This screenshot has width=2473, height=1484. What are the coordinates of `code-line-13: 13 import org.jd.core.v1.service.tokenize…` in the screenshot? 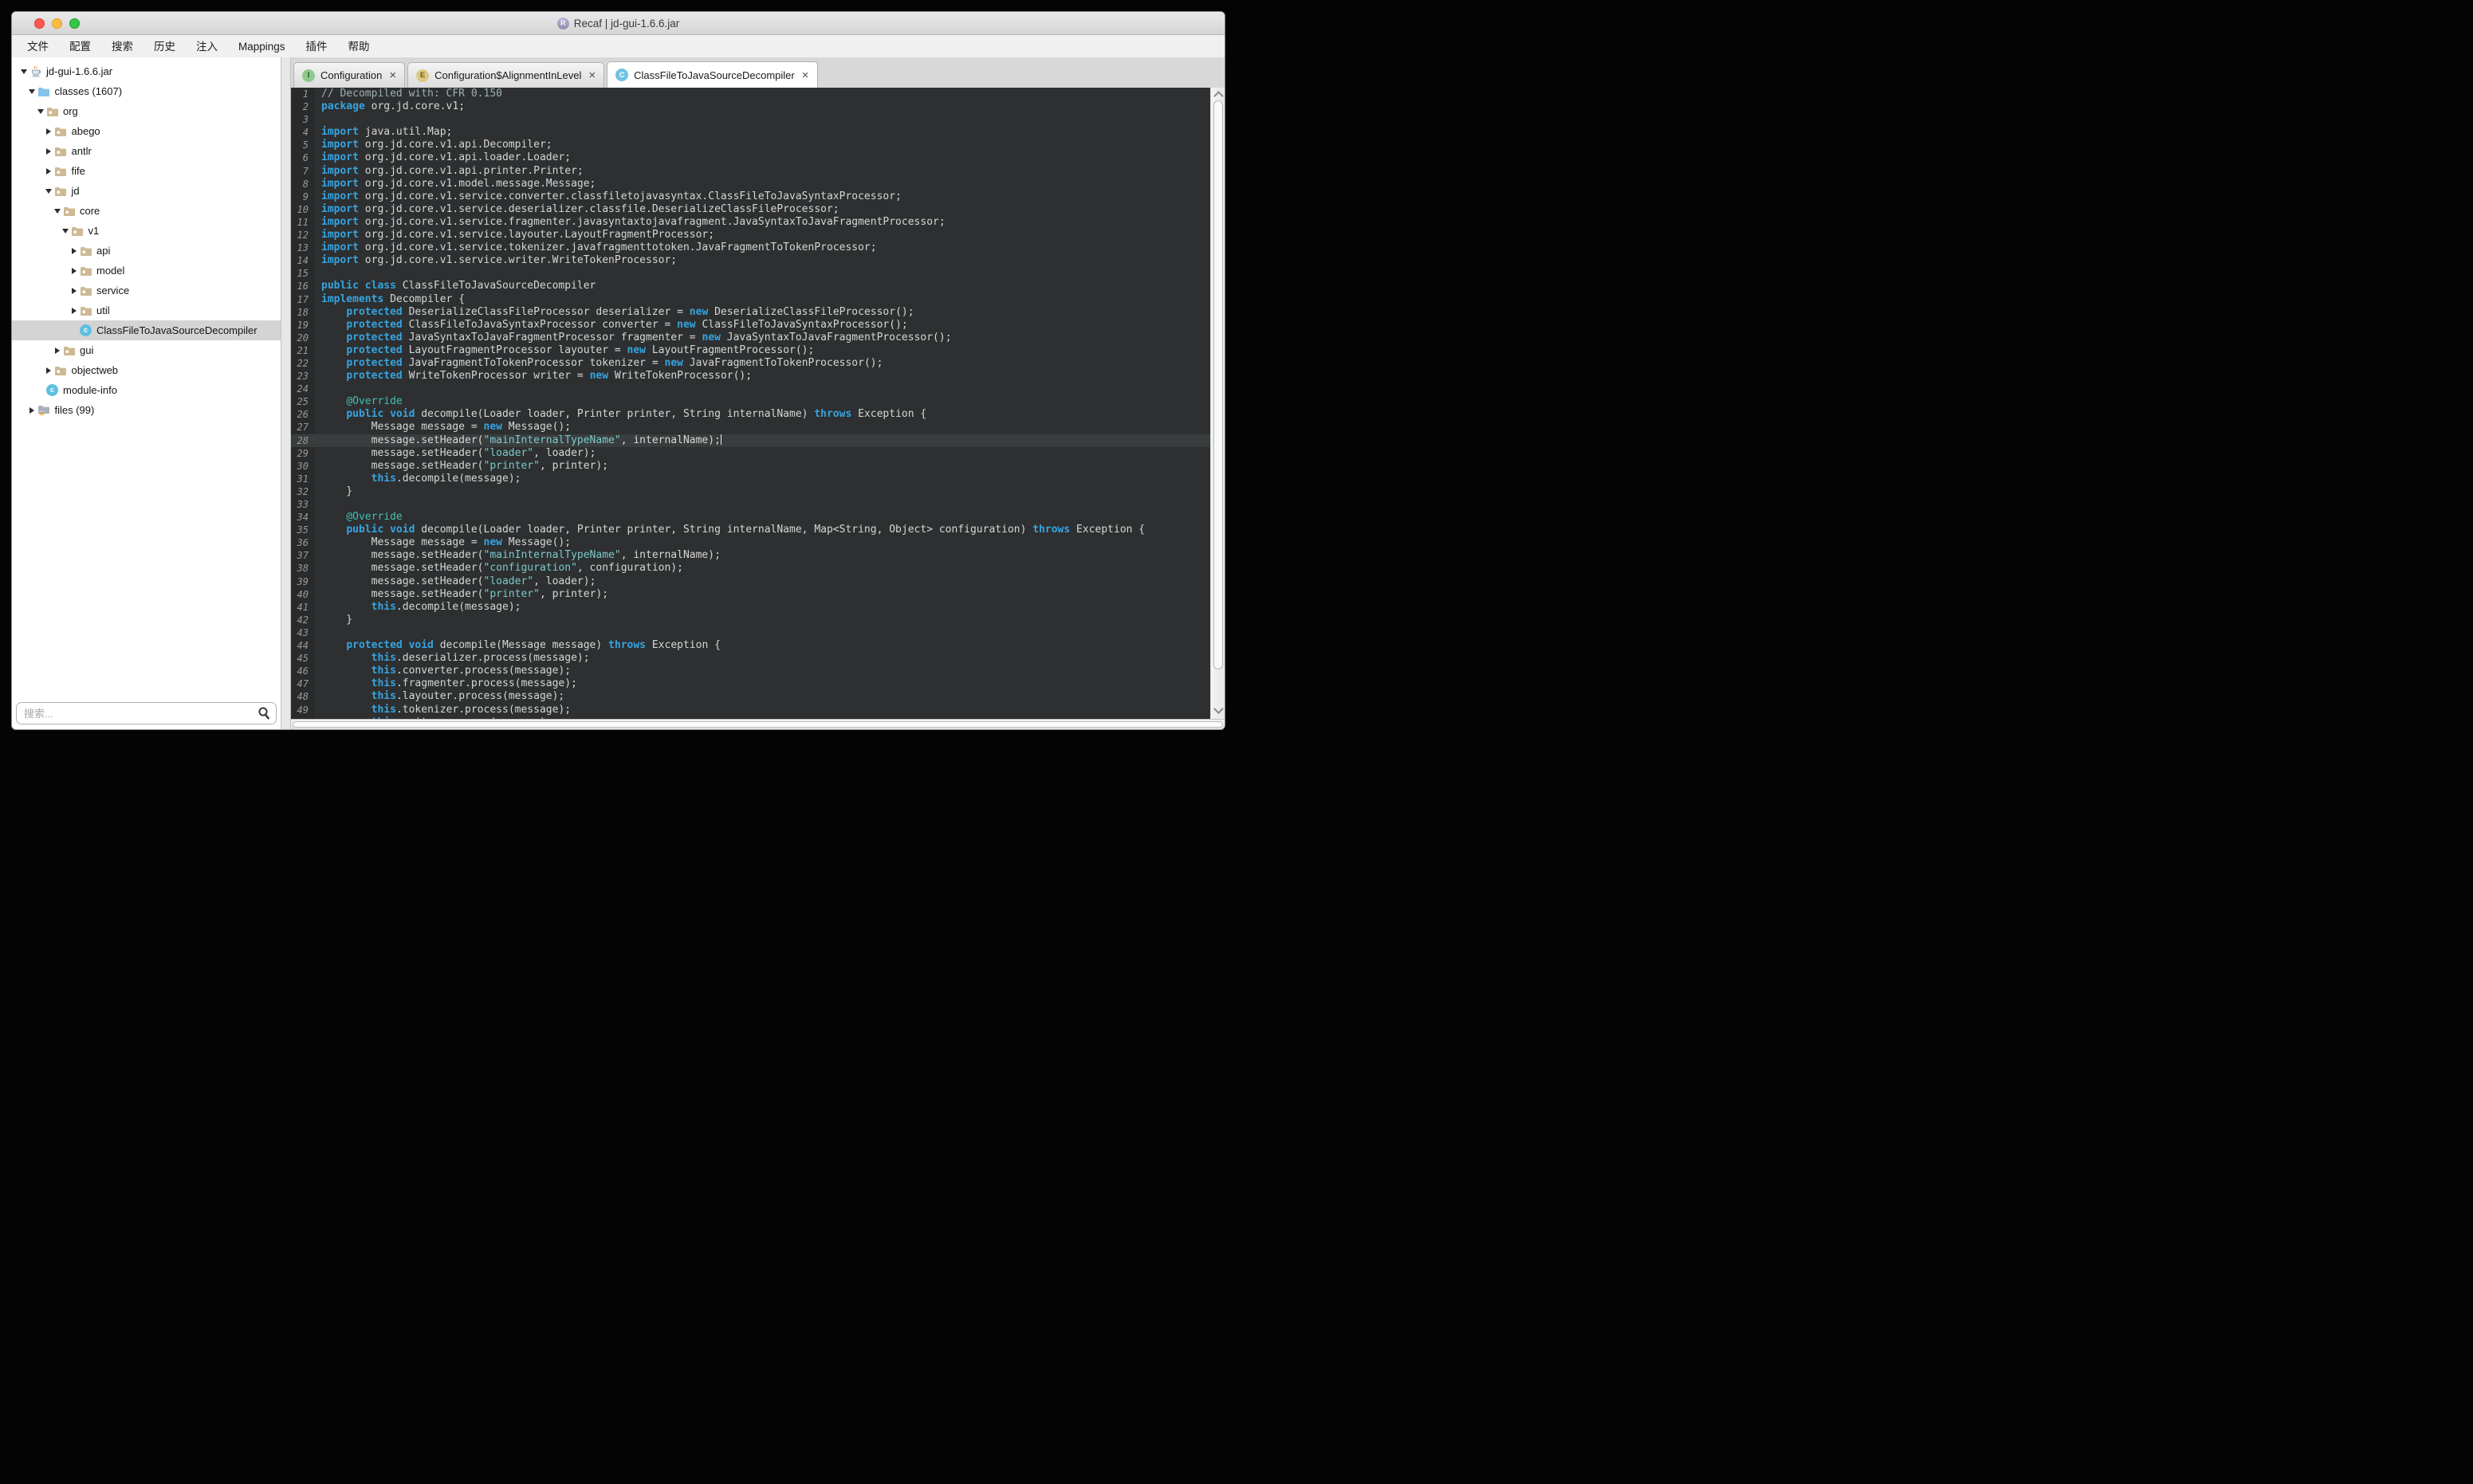 It's located at (750, 247).